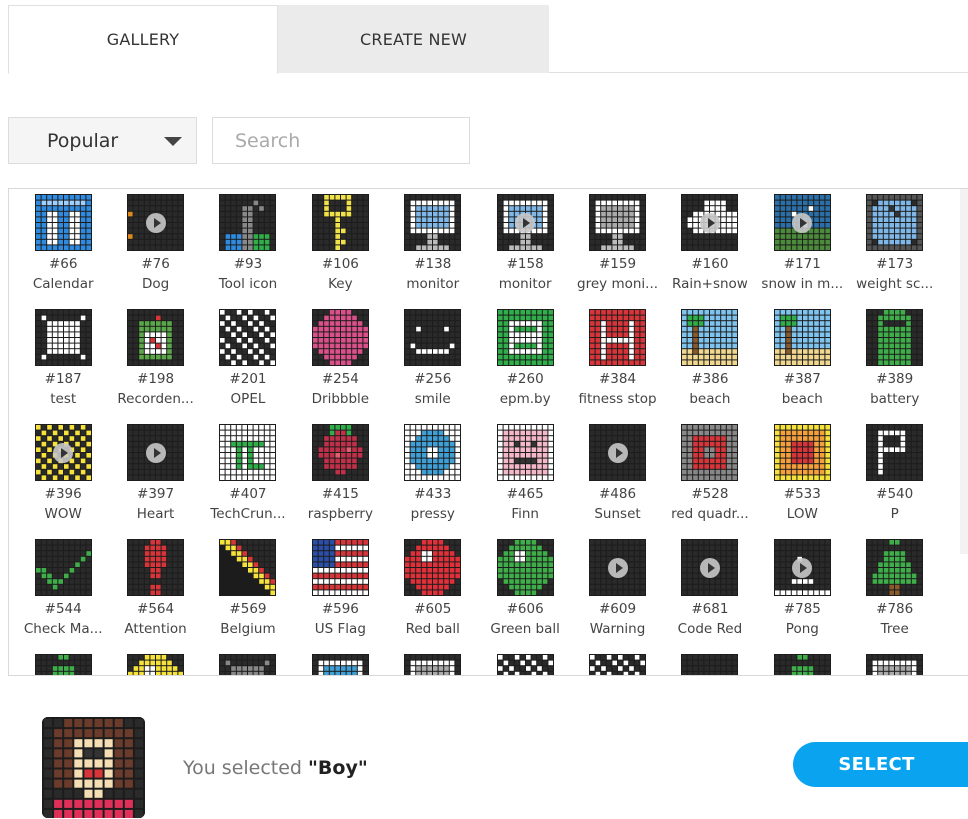  What do you see at coordinates (710, 364) in the screenshot?
I see `gallery-item: #386 beach` at bounding box center [710, 364].